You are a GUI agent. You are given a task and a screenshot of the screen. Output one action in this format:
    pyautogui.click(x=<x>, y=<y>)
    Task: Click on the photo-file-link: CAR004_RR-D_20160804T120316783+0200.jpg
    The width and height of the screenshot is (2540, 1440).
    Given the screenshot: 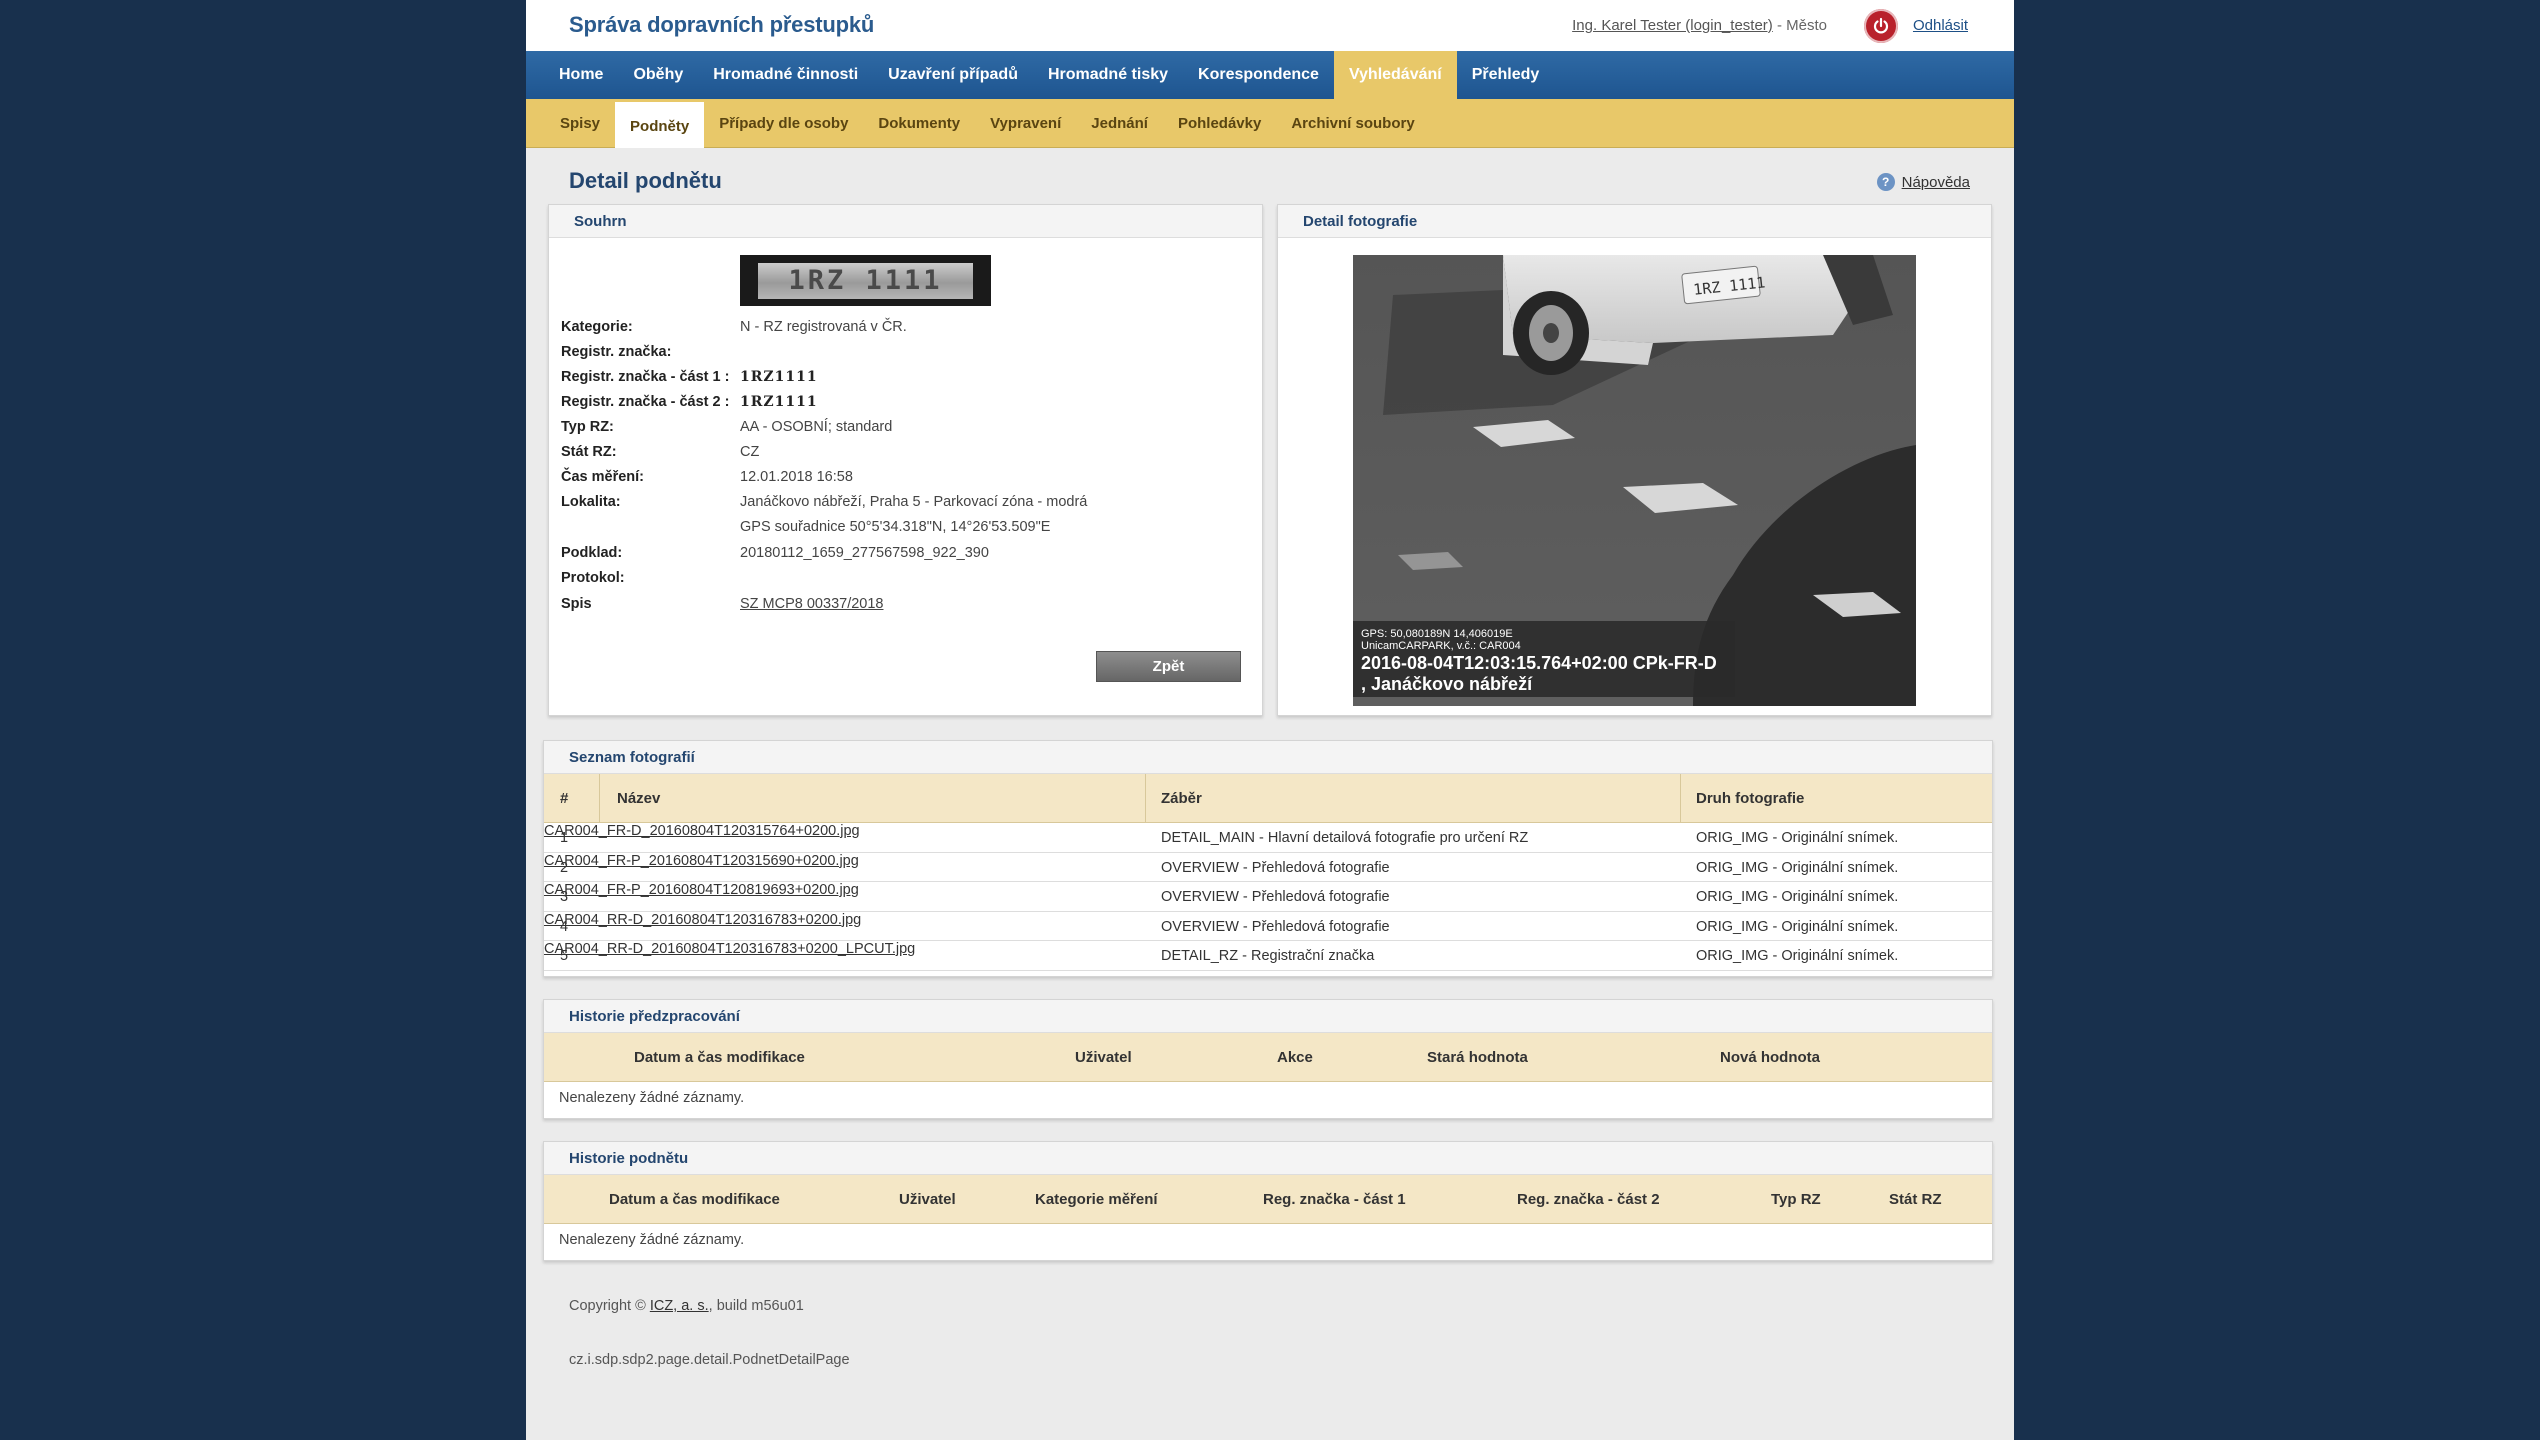 What is the action you would take?
    pyautogui.click(x=702, y=920)
    